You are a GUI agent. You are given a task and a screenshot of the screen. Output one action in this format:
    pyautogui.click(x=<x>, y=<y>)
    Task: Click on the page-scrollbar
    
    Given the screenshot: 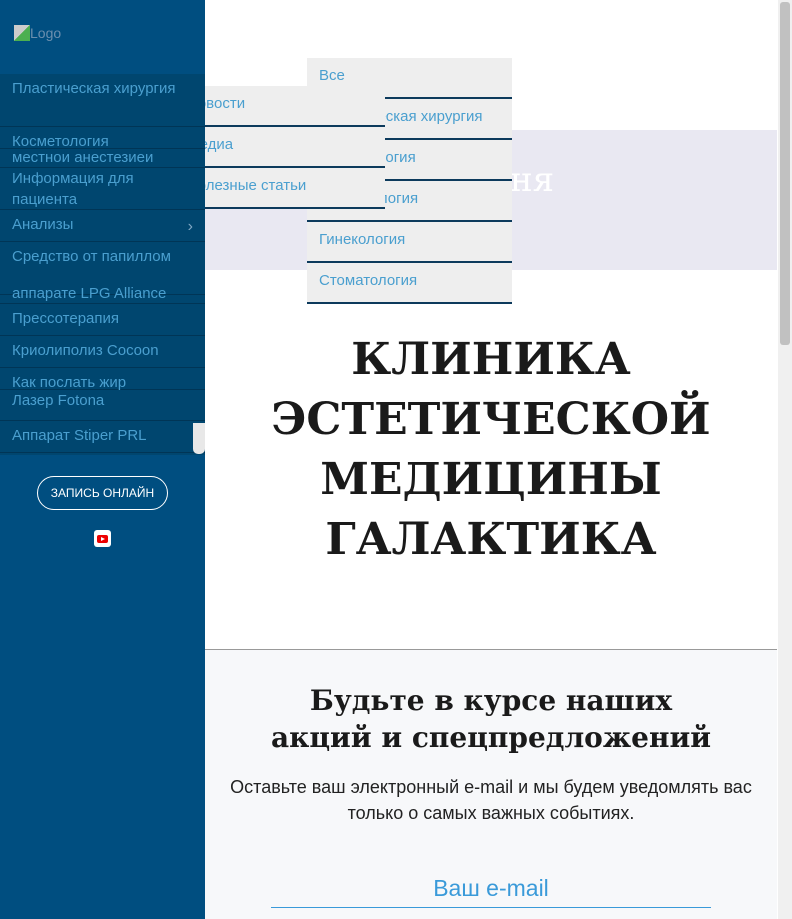 What is the action you would take?
    pyautogui.click(x=785, y=459)
    